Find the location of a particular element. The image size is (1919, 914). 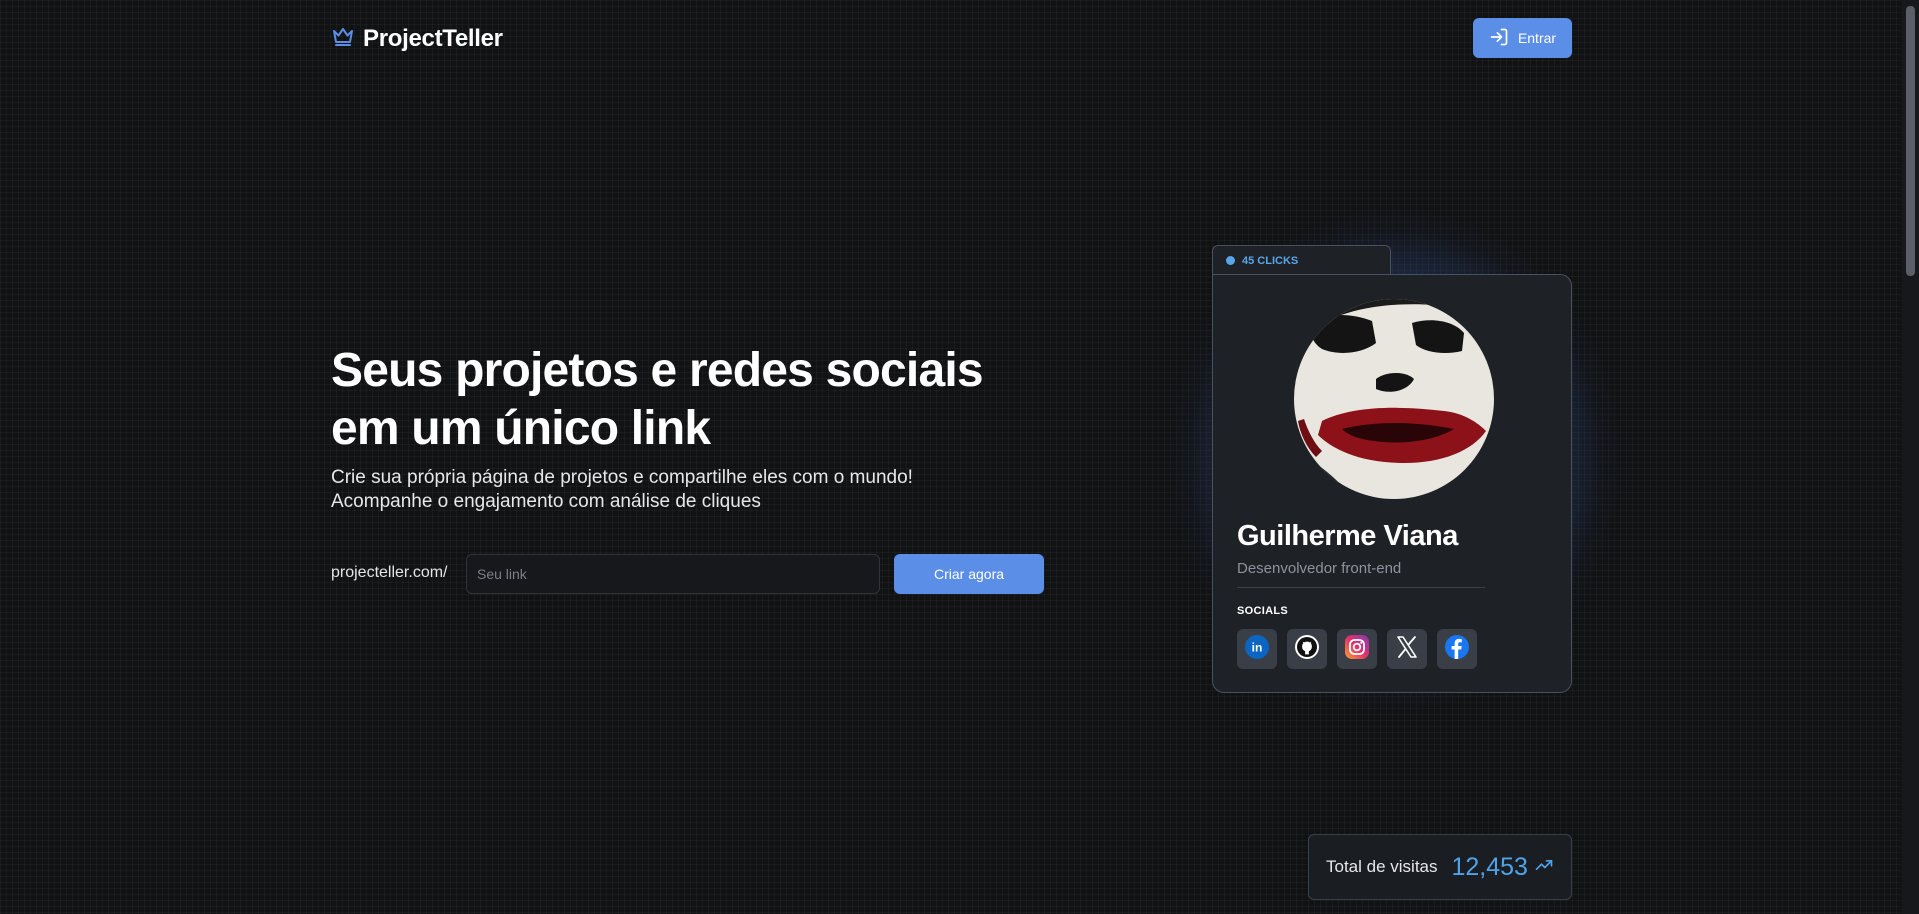

instagram-link is located at coordinates (1357, 649).